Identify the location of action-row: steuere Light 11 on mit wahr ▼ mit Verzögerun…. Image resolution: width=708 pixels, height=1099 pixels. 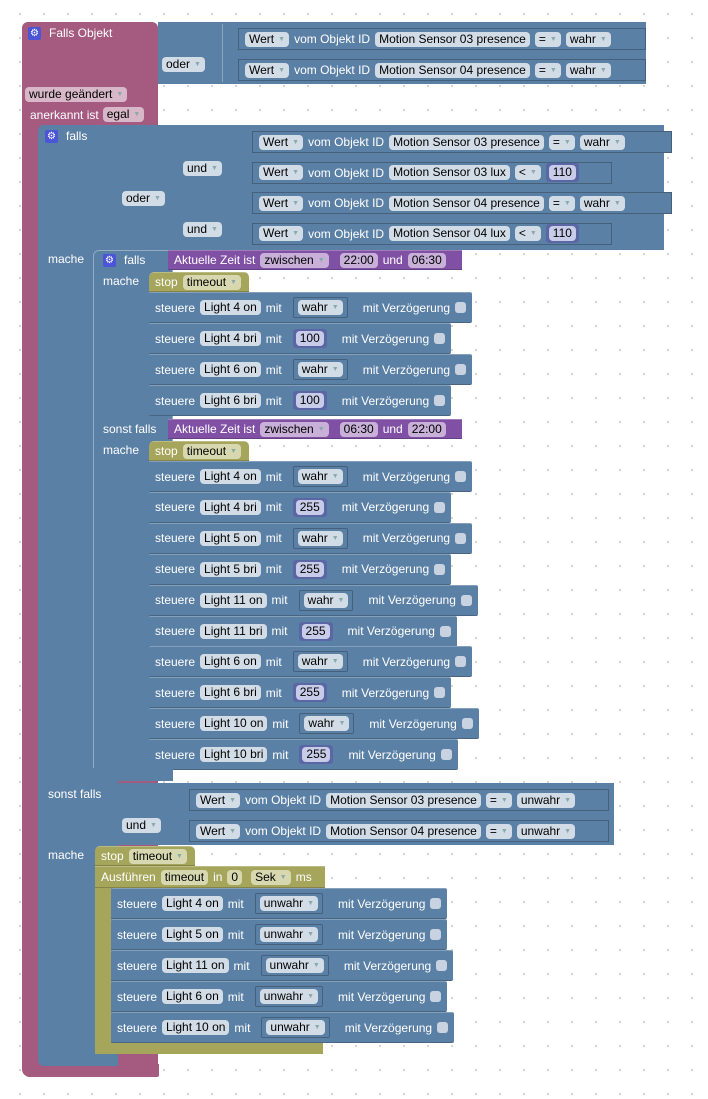
(313, 600).